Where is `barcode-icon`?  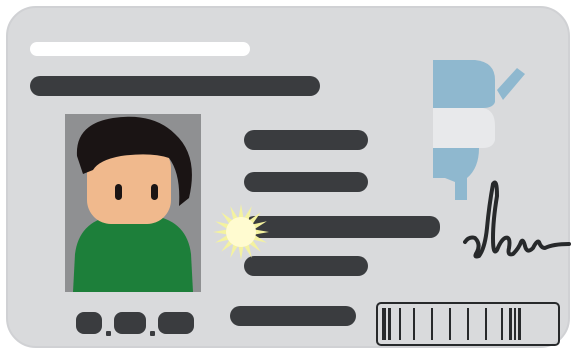
barcode-icon is located at coordinates (468, 324).